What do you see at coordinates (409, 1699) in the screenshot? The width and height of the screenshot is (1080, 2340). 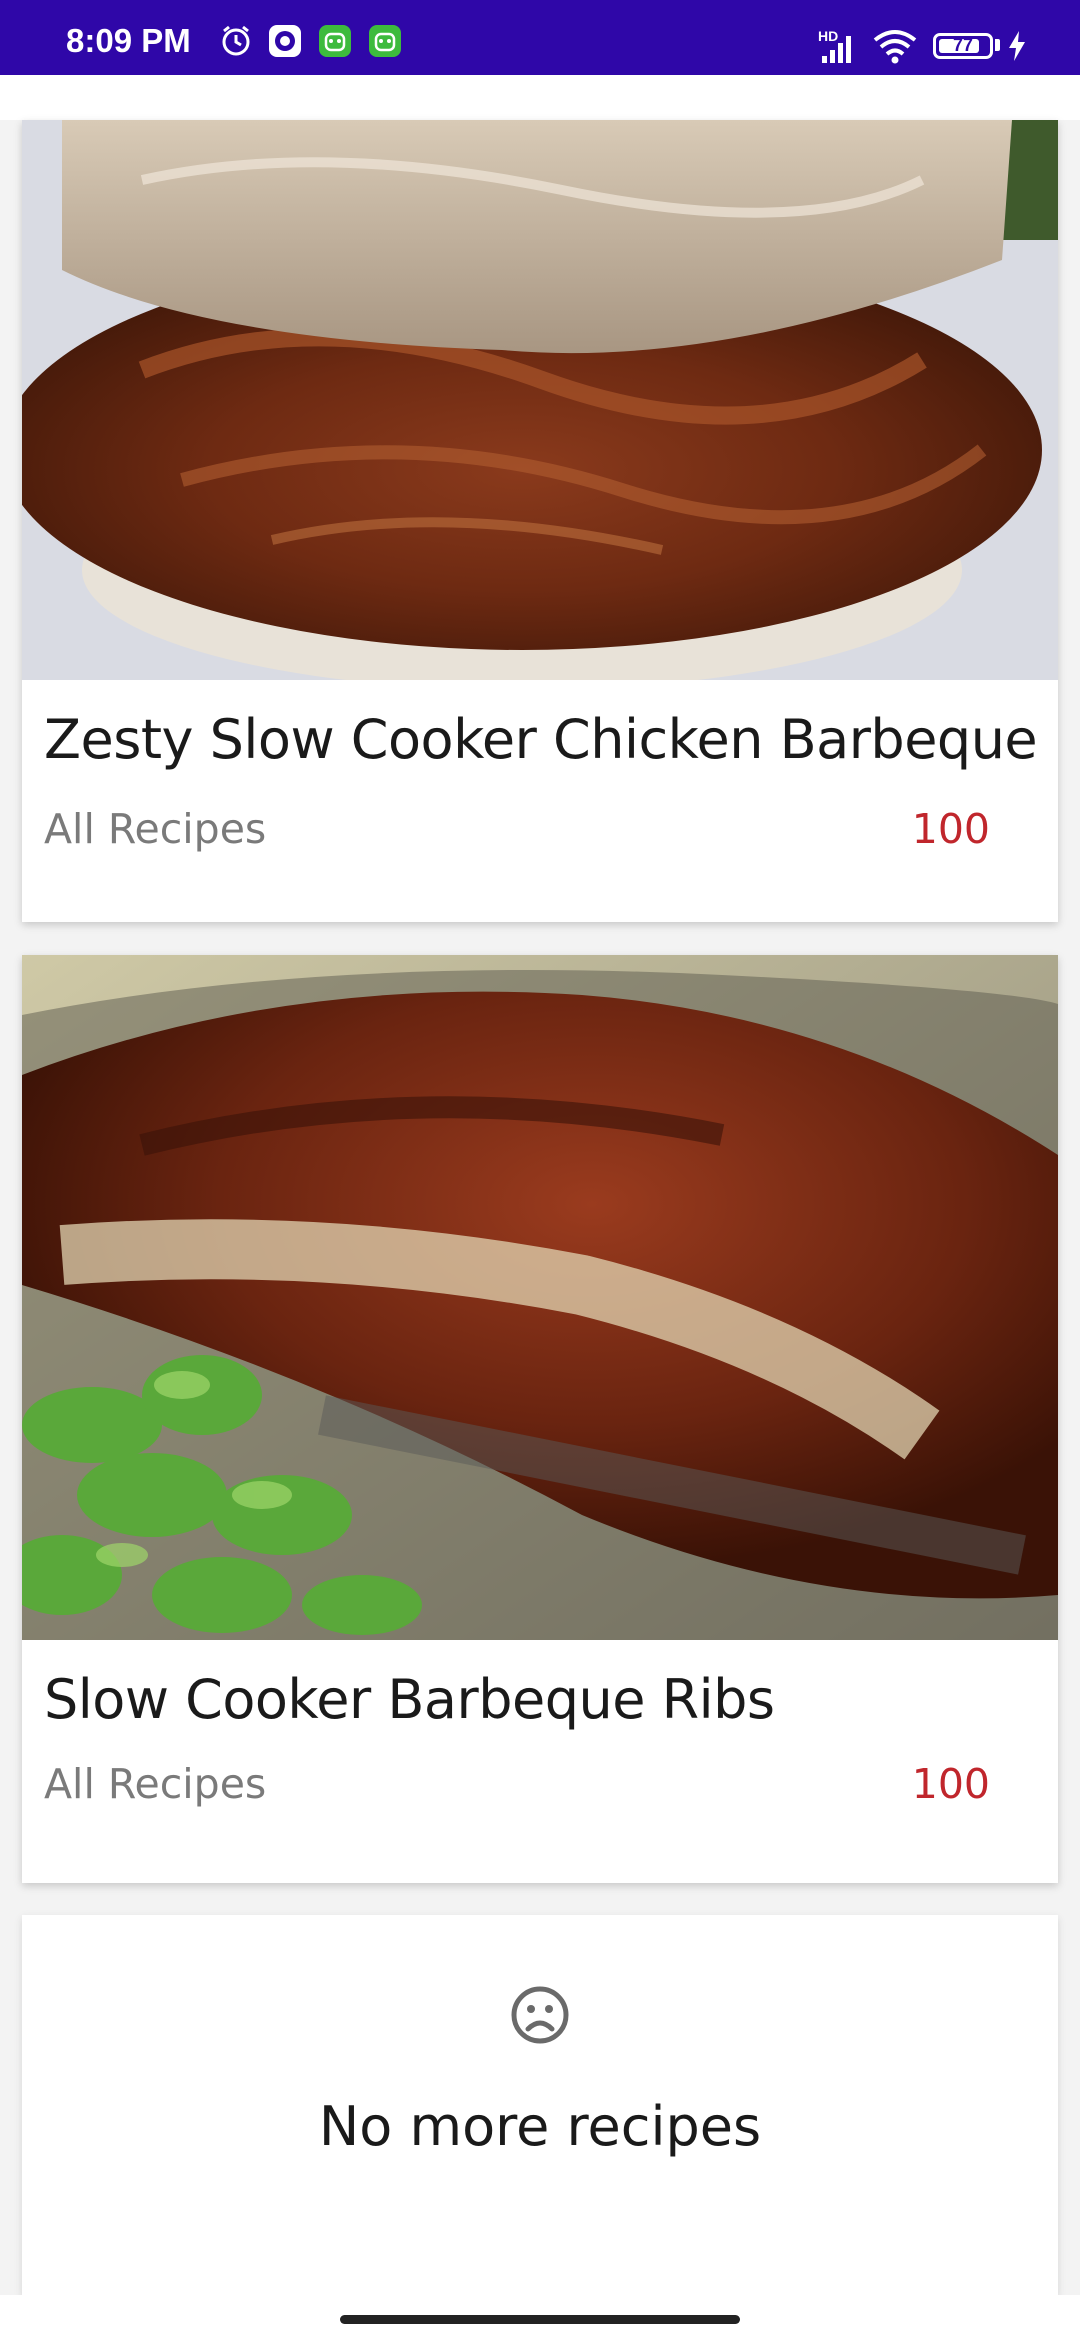 I see `recipe-title: Slow Cooker Barbeque Ribs` at bounding box center [409, 1699].